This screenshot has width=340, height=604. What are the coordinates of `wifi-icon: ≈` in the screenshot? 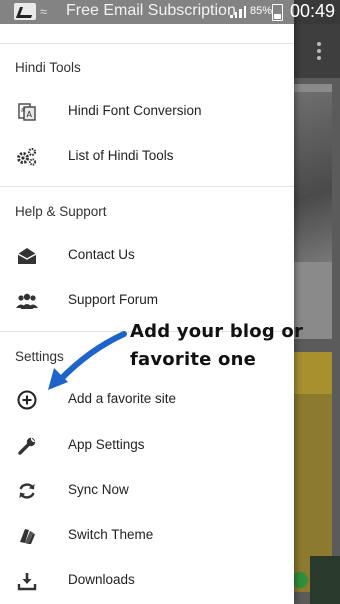 It's located at (44, 11).